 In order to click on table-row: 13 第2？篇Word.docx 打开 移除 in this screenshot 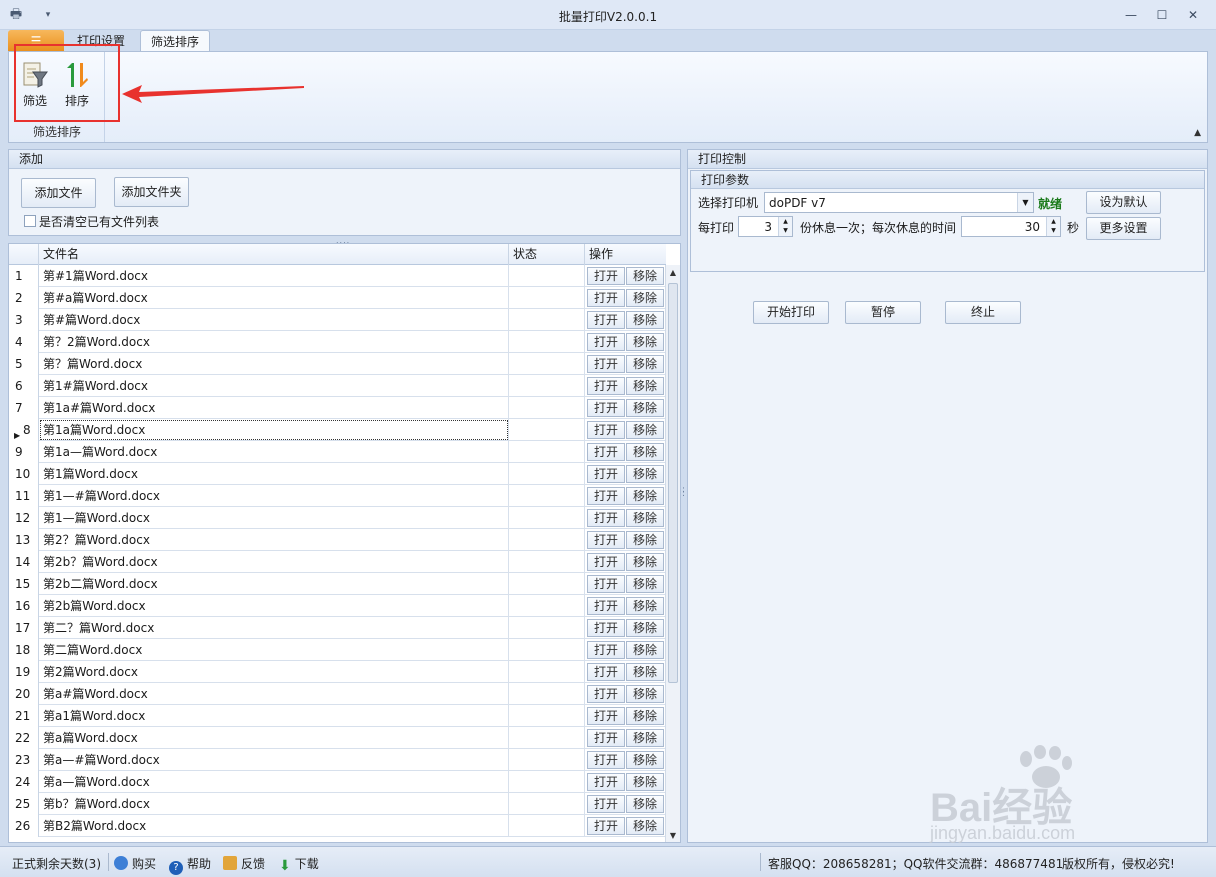, I will do `click(337, 540)`.